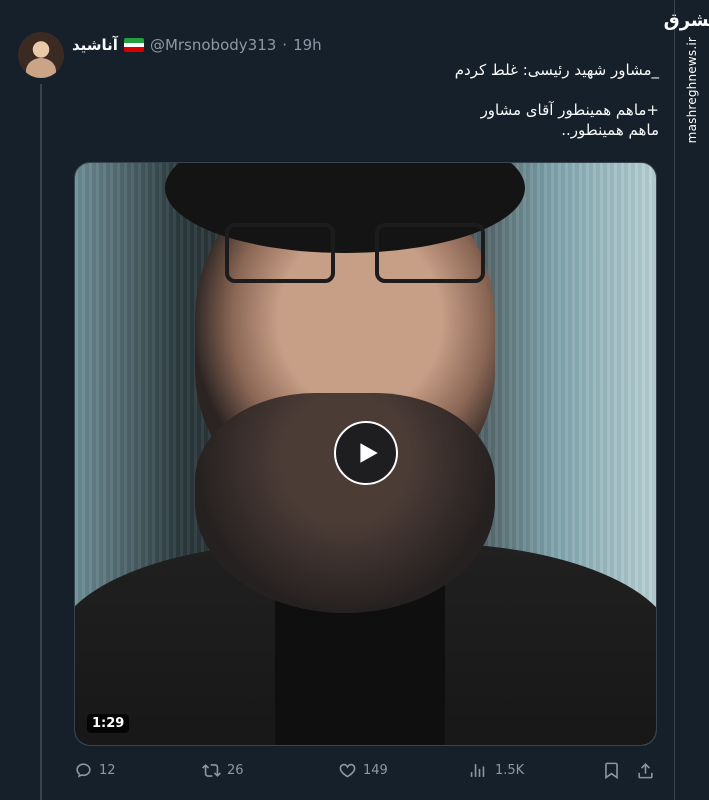 The image size is (709, 800). I want to click on tweet-header: آناشید @Mrsnobody313 · 19h, so click(197, 45).